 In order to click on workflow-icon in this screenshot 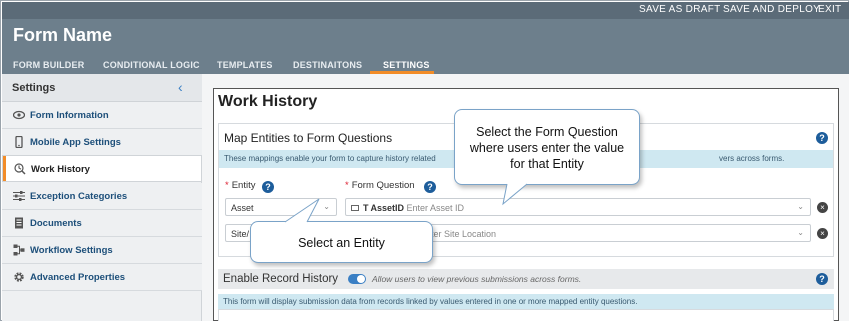, I will do `click(19, 250)`.